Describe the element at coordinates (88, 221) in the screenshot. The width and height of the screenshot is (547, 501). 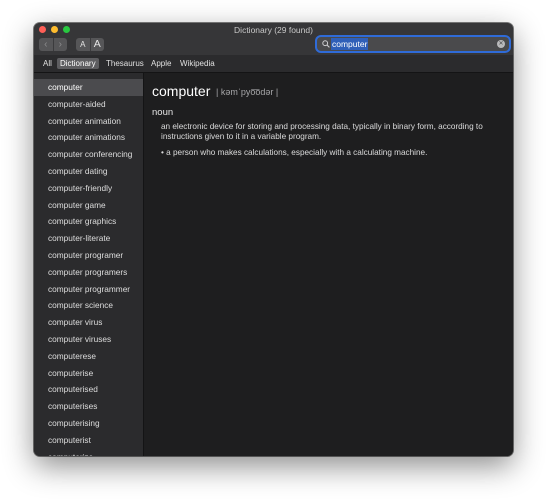
I see `result-item: computer graphics` at that location.